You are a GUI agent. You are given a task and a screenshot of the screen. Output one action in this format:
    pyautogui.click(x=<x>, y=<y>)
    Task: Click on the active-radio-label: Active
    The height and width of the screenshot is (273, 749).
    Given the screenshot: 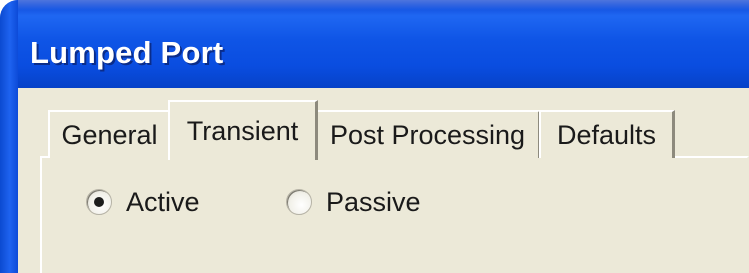 What is the action you would take?
    pyautogui.click(x=163, y=202)
    